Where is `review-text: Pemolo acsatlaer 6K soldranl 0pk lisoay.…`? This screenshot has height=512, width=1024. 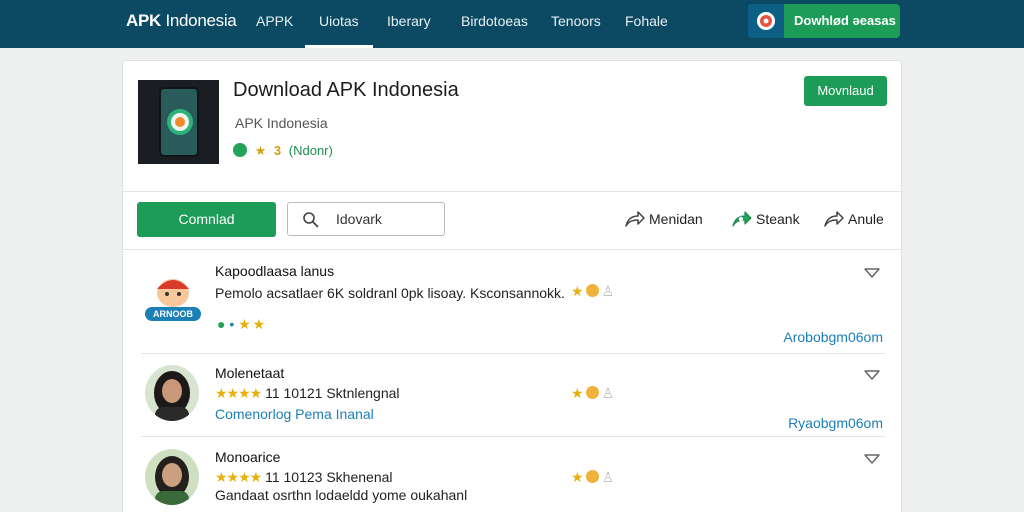 review-text: Pemolo acsatlaer 6K soldranl 0pk lisoay.… is located at coordinates (390, 293).